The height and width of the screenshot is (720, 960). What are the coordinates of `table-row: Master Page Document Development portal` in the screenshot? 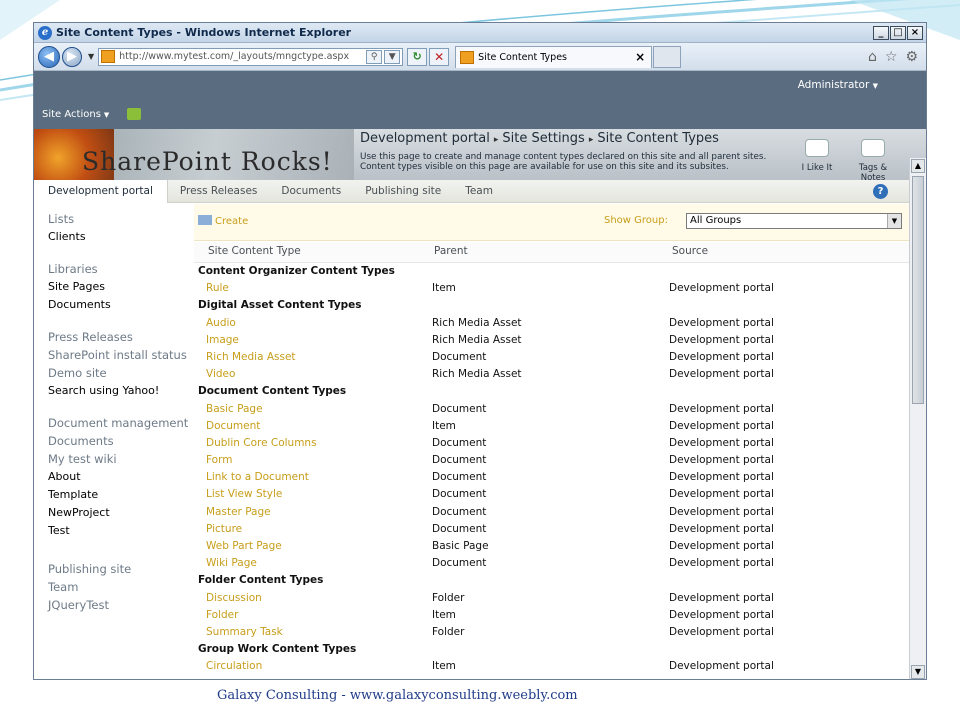 It's located at (552, 512).